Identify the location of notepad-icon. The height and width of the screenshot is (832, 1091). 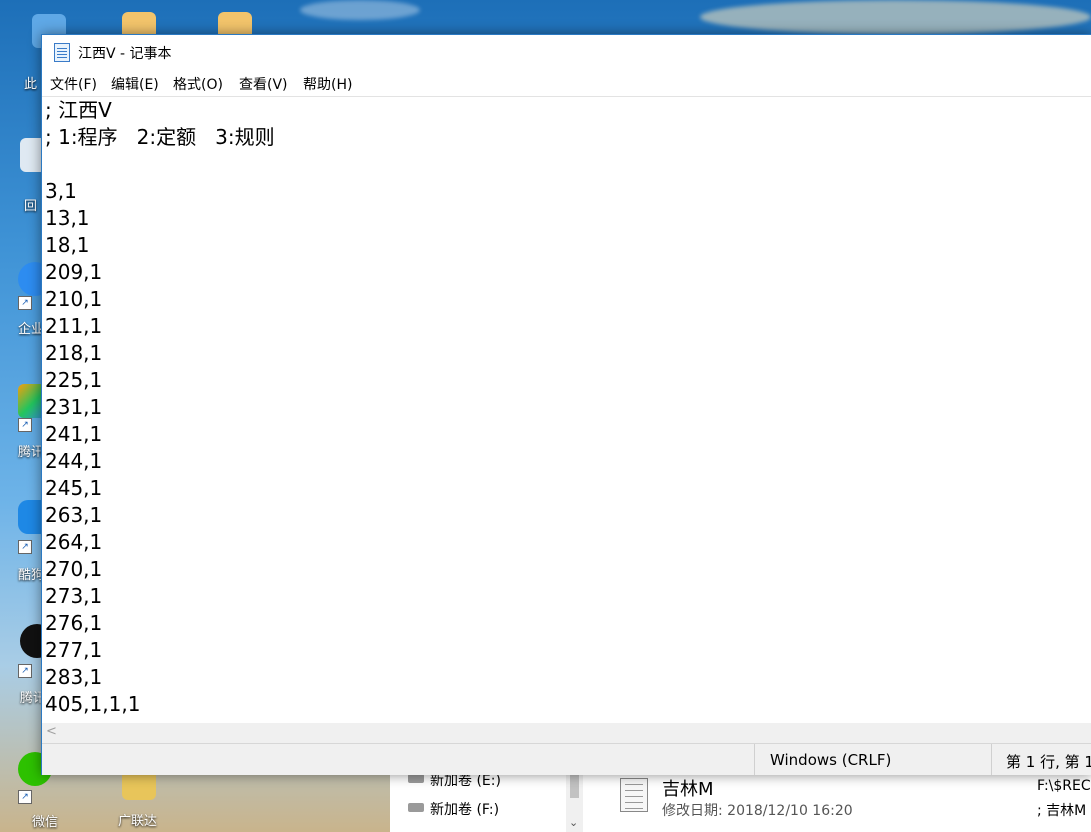
(62, 52).